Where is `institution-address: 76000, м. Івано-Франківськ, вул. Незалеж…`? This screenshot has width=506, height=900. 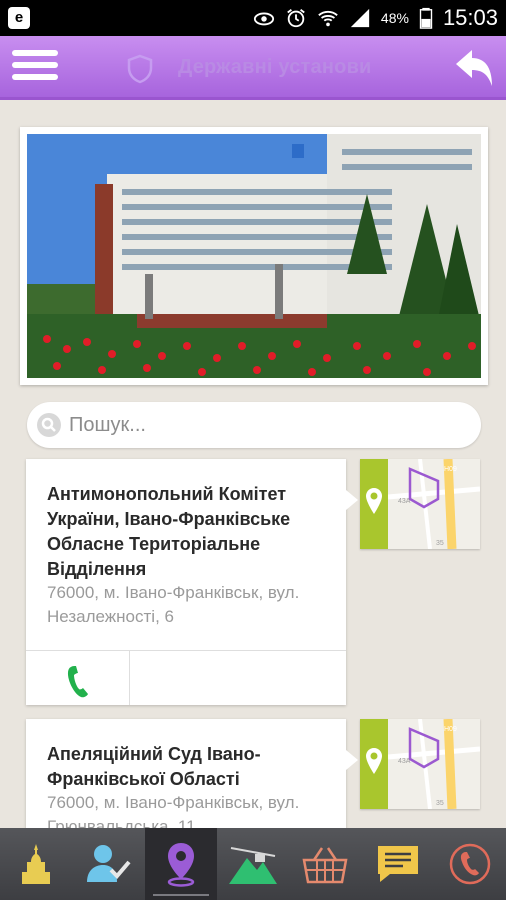 institution-address: 76000, м. Івано-Франківськ, вул. Незалеж… is located at coordinates (173, 604).